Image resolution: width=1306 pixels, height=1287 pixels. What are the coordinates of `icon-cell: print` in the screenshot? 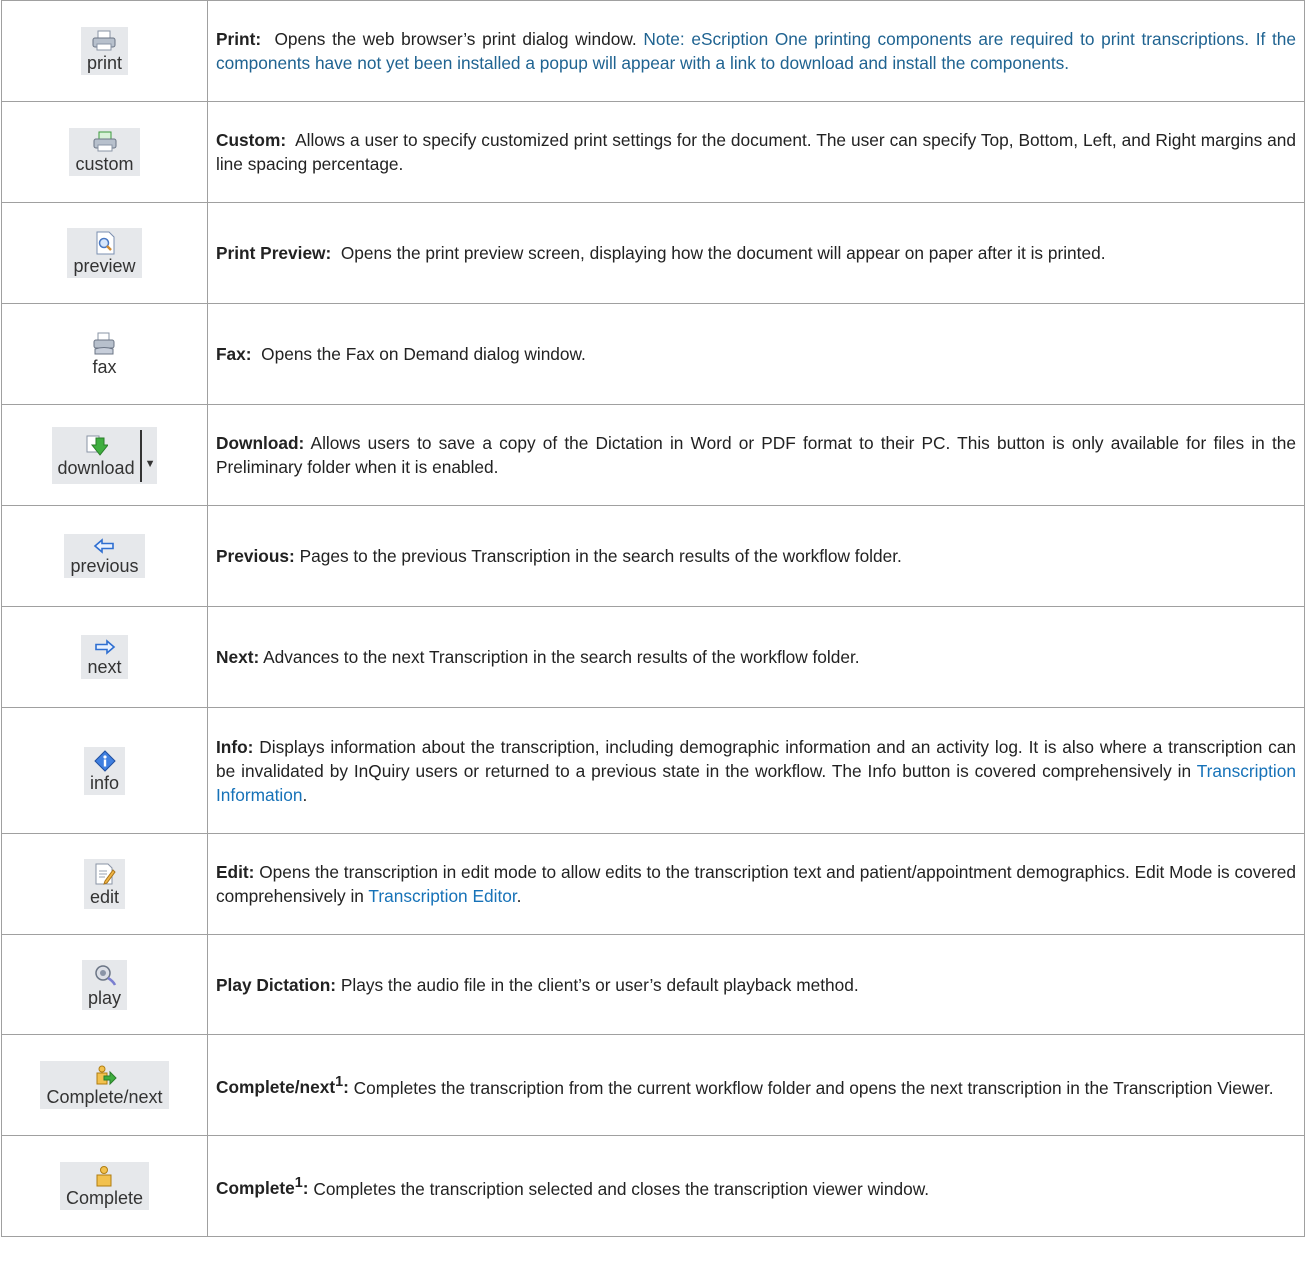 It's located at (104, 51).